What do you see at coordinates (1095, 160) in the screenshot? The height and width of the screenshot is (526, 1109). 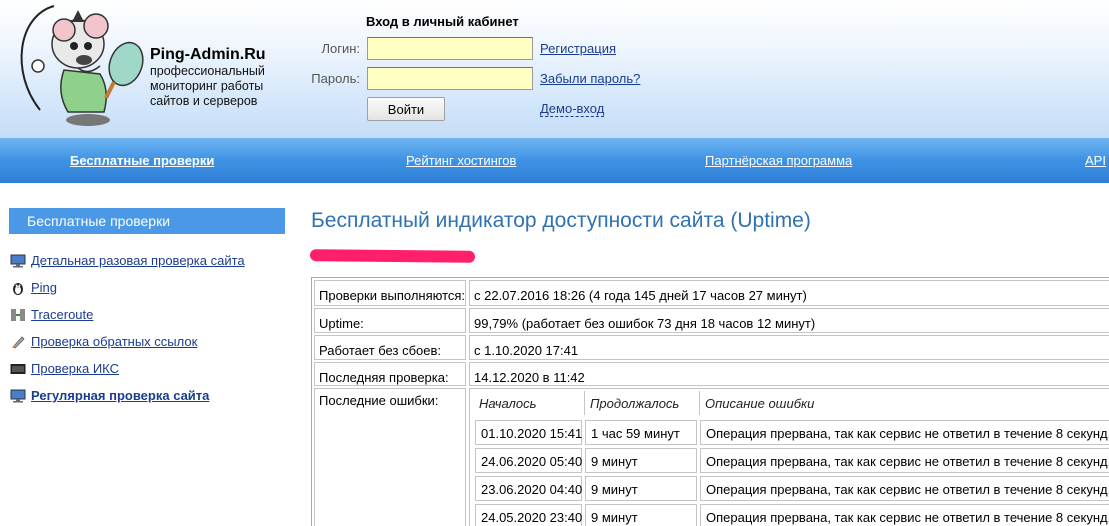 I see `nav-api: API` at bounding box center [1095, 160].